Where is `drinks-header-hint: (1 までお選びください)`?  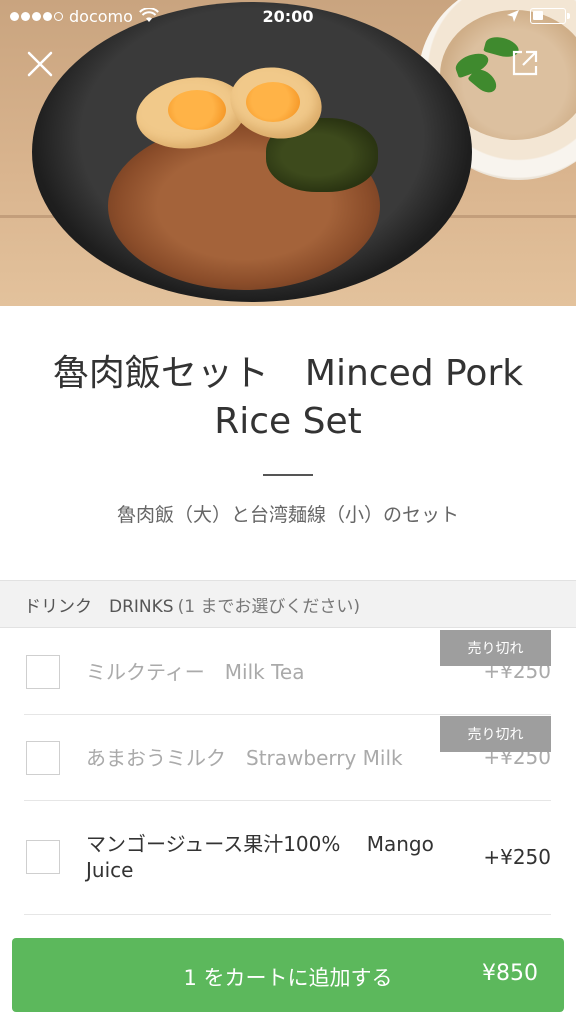
drinks-header-hint: (1 までお選びください) is located at coordinates (269, 606).